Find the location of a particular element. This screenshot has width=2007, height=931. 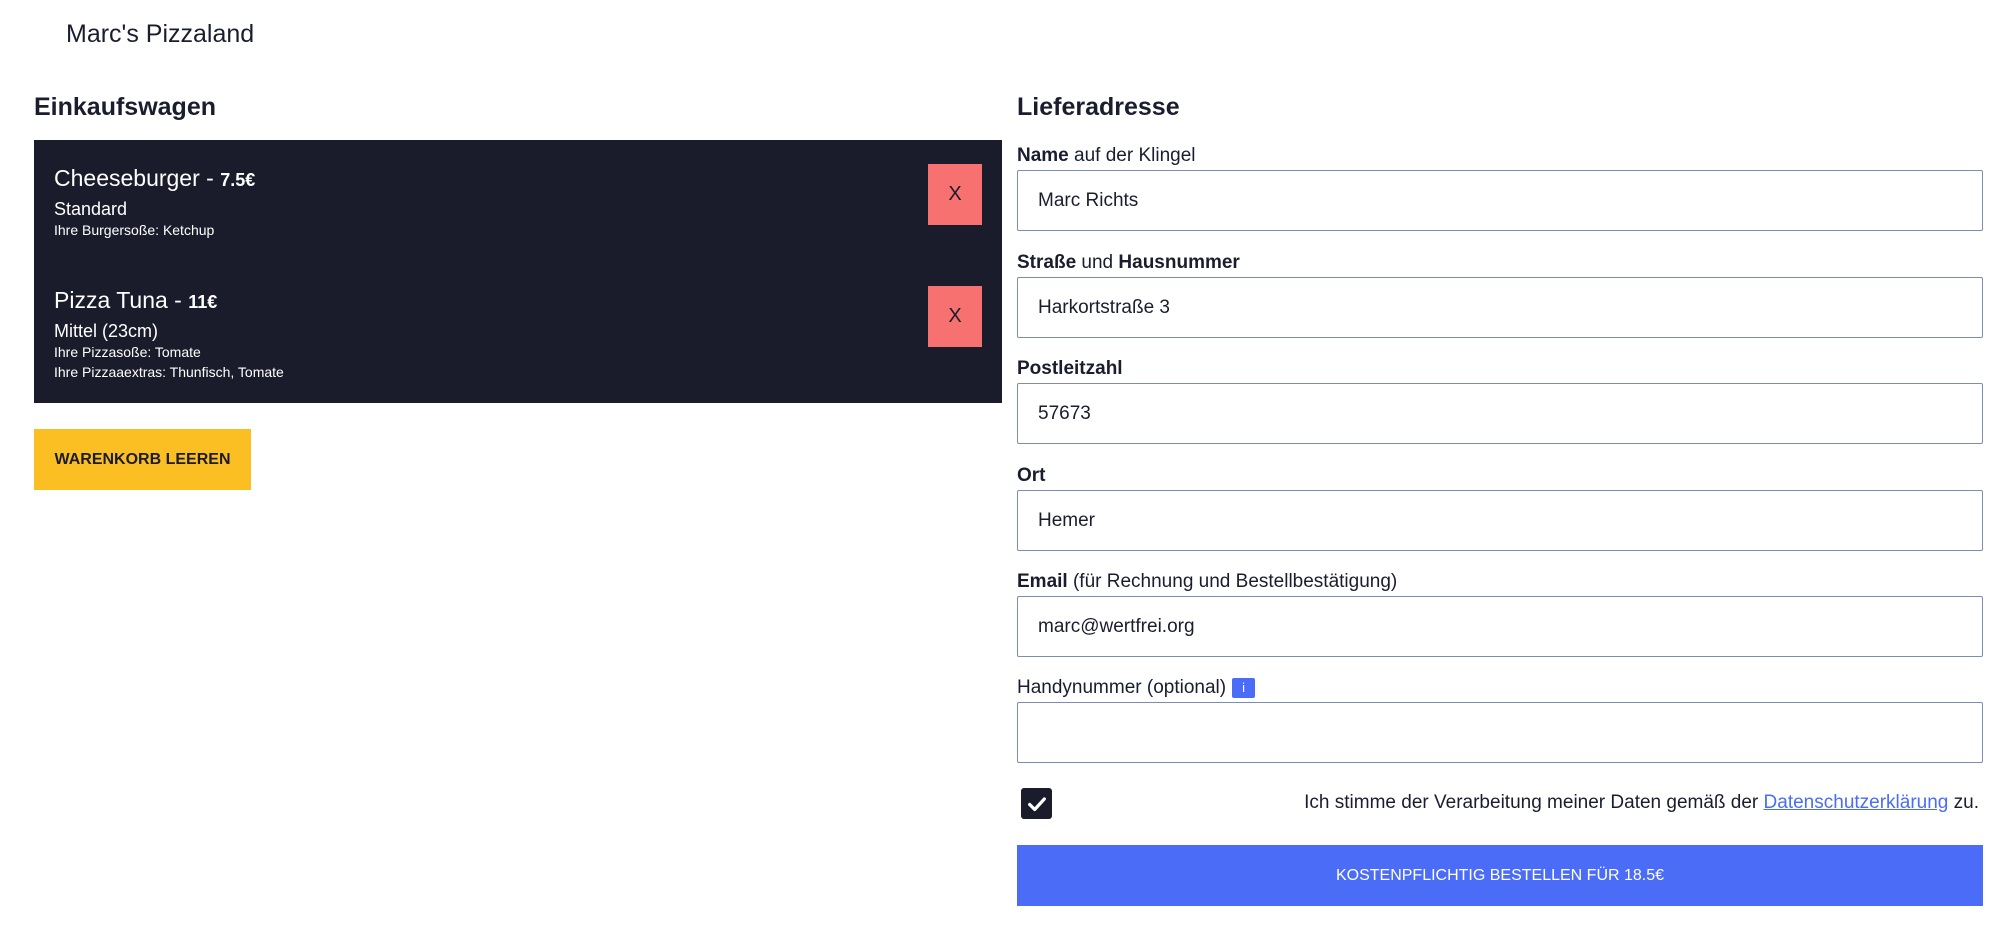

checkmark-icon is located at coordinates (1036, 803).